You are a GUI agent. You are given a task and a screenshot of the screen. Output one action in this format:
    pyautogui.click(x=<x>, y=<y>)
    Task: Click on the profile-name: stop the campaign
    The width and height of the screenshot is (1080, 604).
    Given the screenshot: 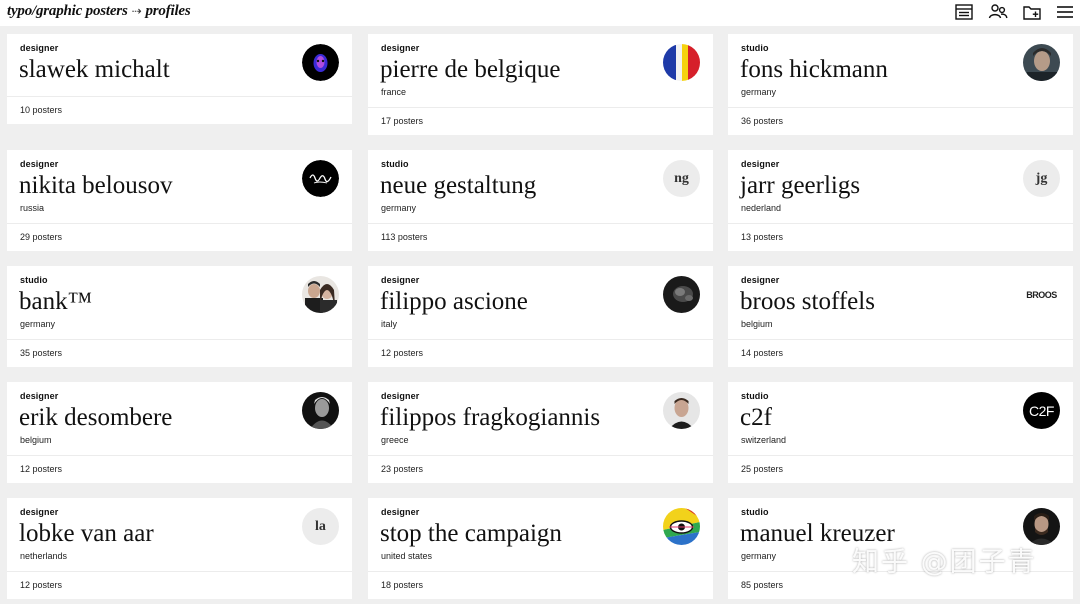 What is the action you would take?
    pyautogui.click(x=471, y=534)
    